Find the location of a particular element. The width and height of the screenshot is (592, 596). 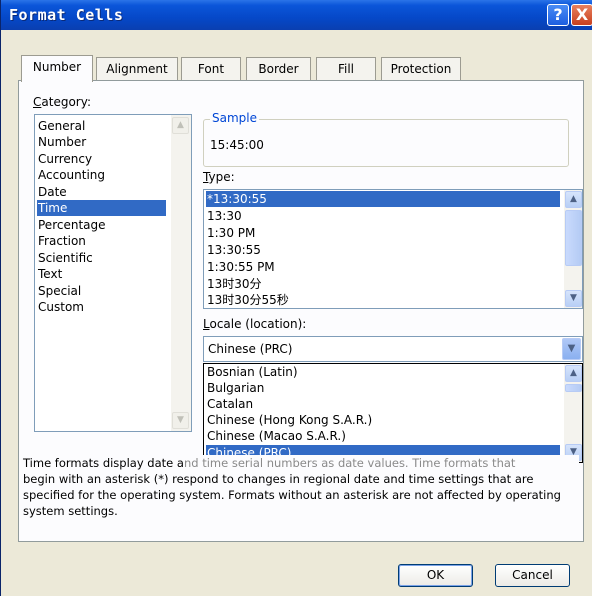

tab-font: Font is located at coordinates (211, 69).